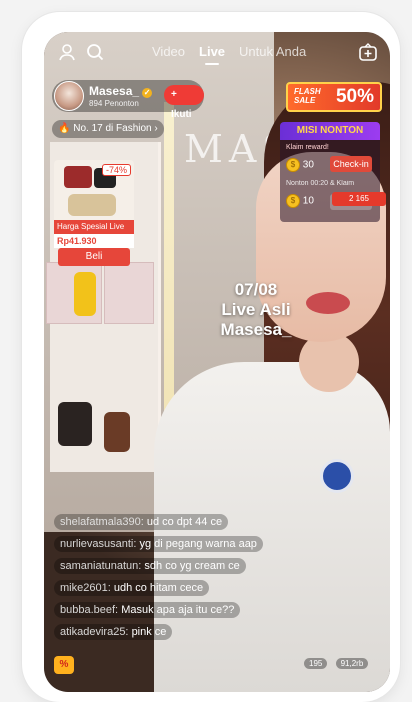 Image resolution: width=412 pixels, height=702 pixels. What do you see at coordinates (229, 51) in the screenshot?
I see `feed-tabs: Video Live Untuk Anda` at bounding box center [229, 51].